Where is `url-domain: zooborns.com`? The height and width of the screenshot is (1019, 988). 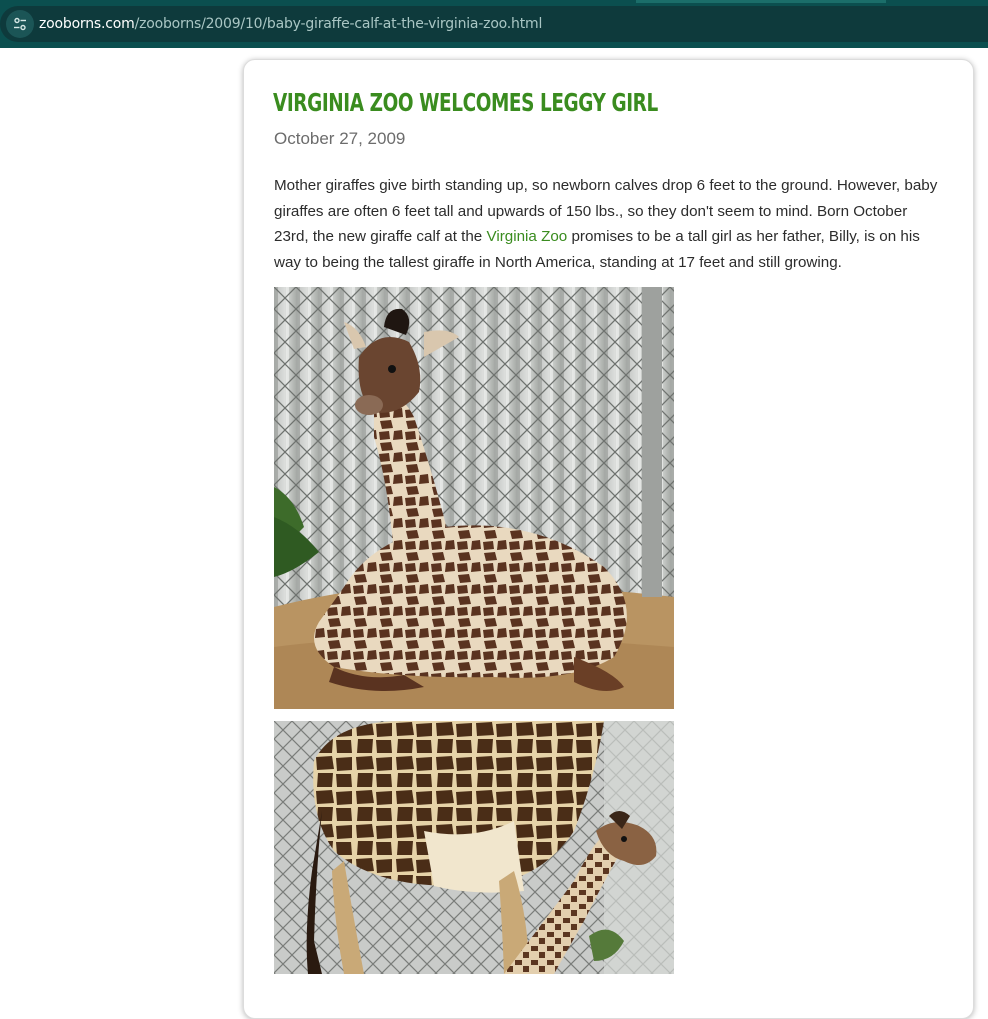 url-domain: zooborns.com is located at coordinates (87, 24).